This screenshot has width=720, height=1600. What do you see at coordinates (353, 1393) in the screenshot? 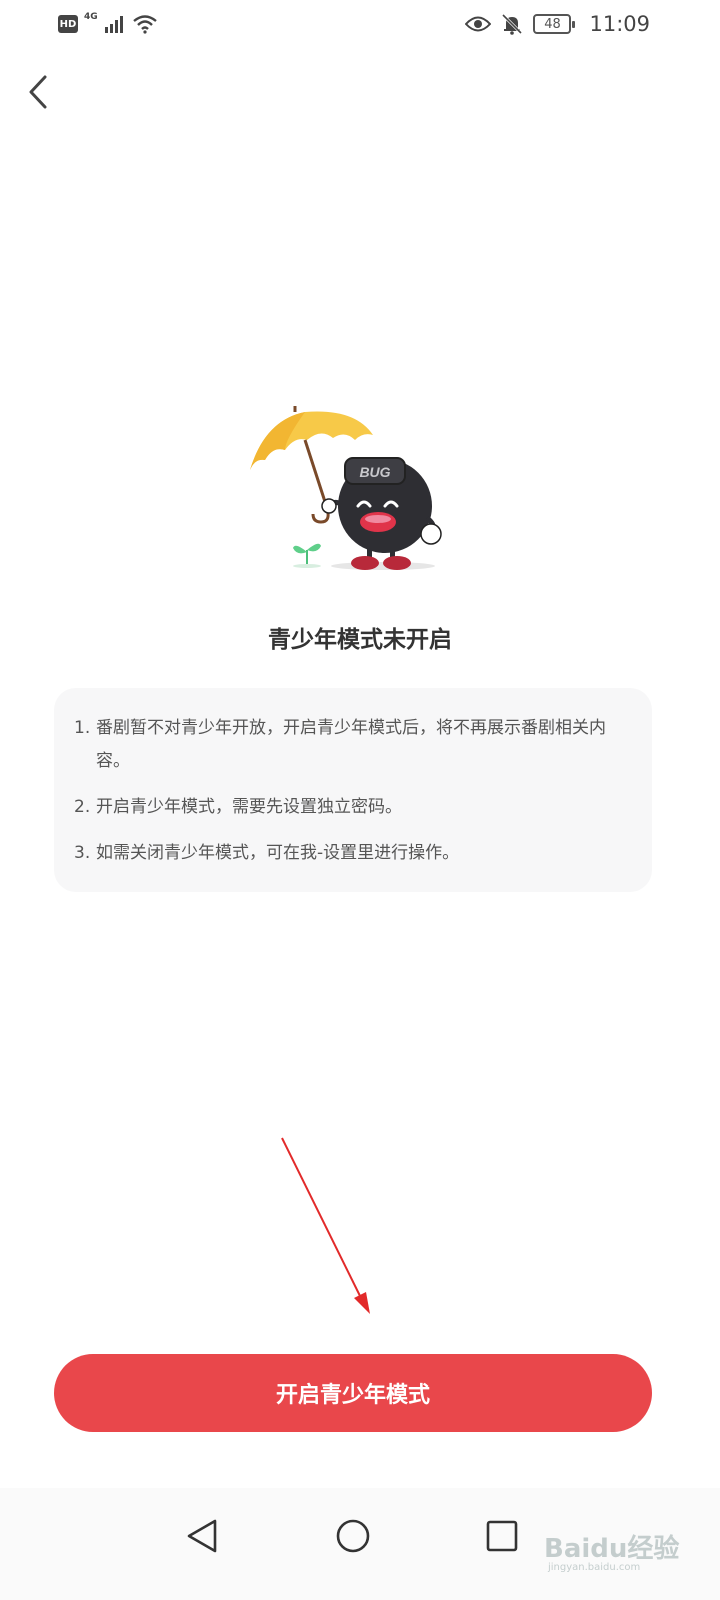
I see `enable-teen-mode-button: 开启青少年模式` at bounding box center [353, 1393].